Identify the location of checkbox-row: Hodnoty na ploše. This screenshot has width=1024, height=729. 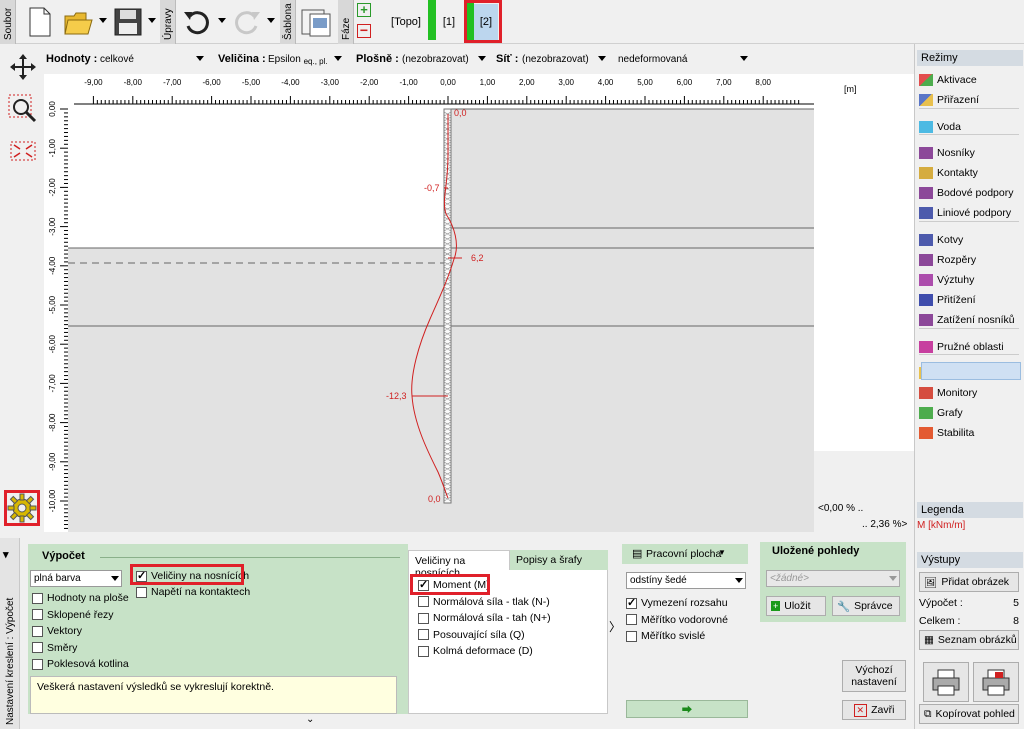
(80, 598).